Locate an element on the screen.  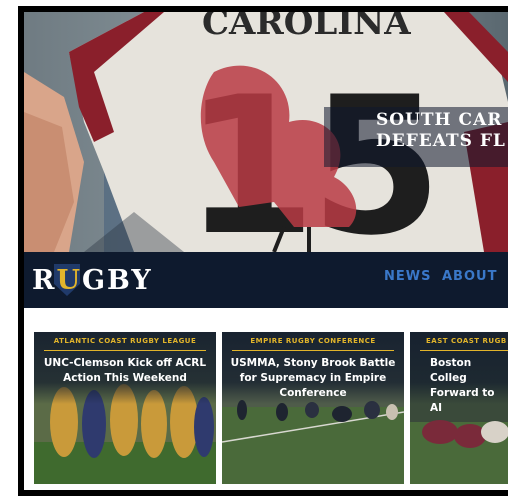
nav-about-link: ABOUT is located at coordinates (469, 276).